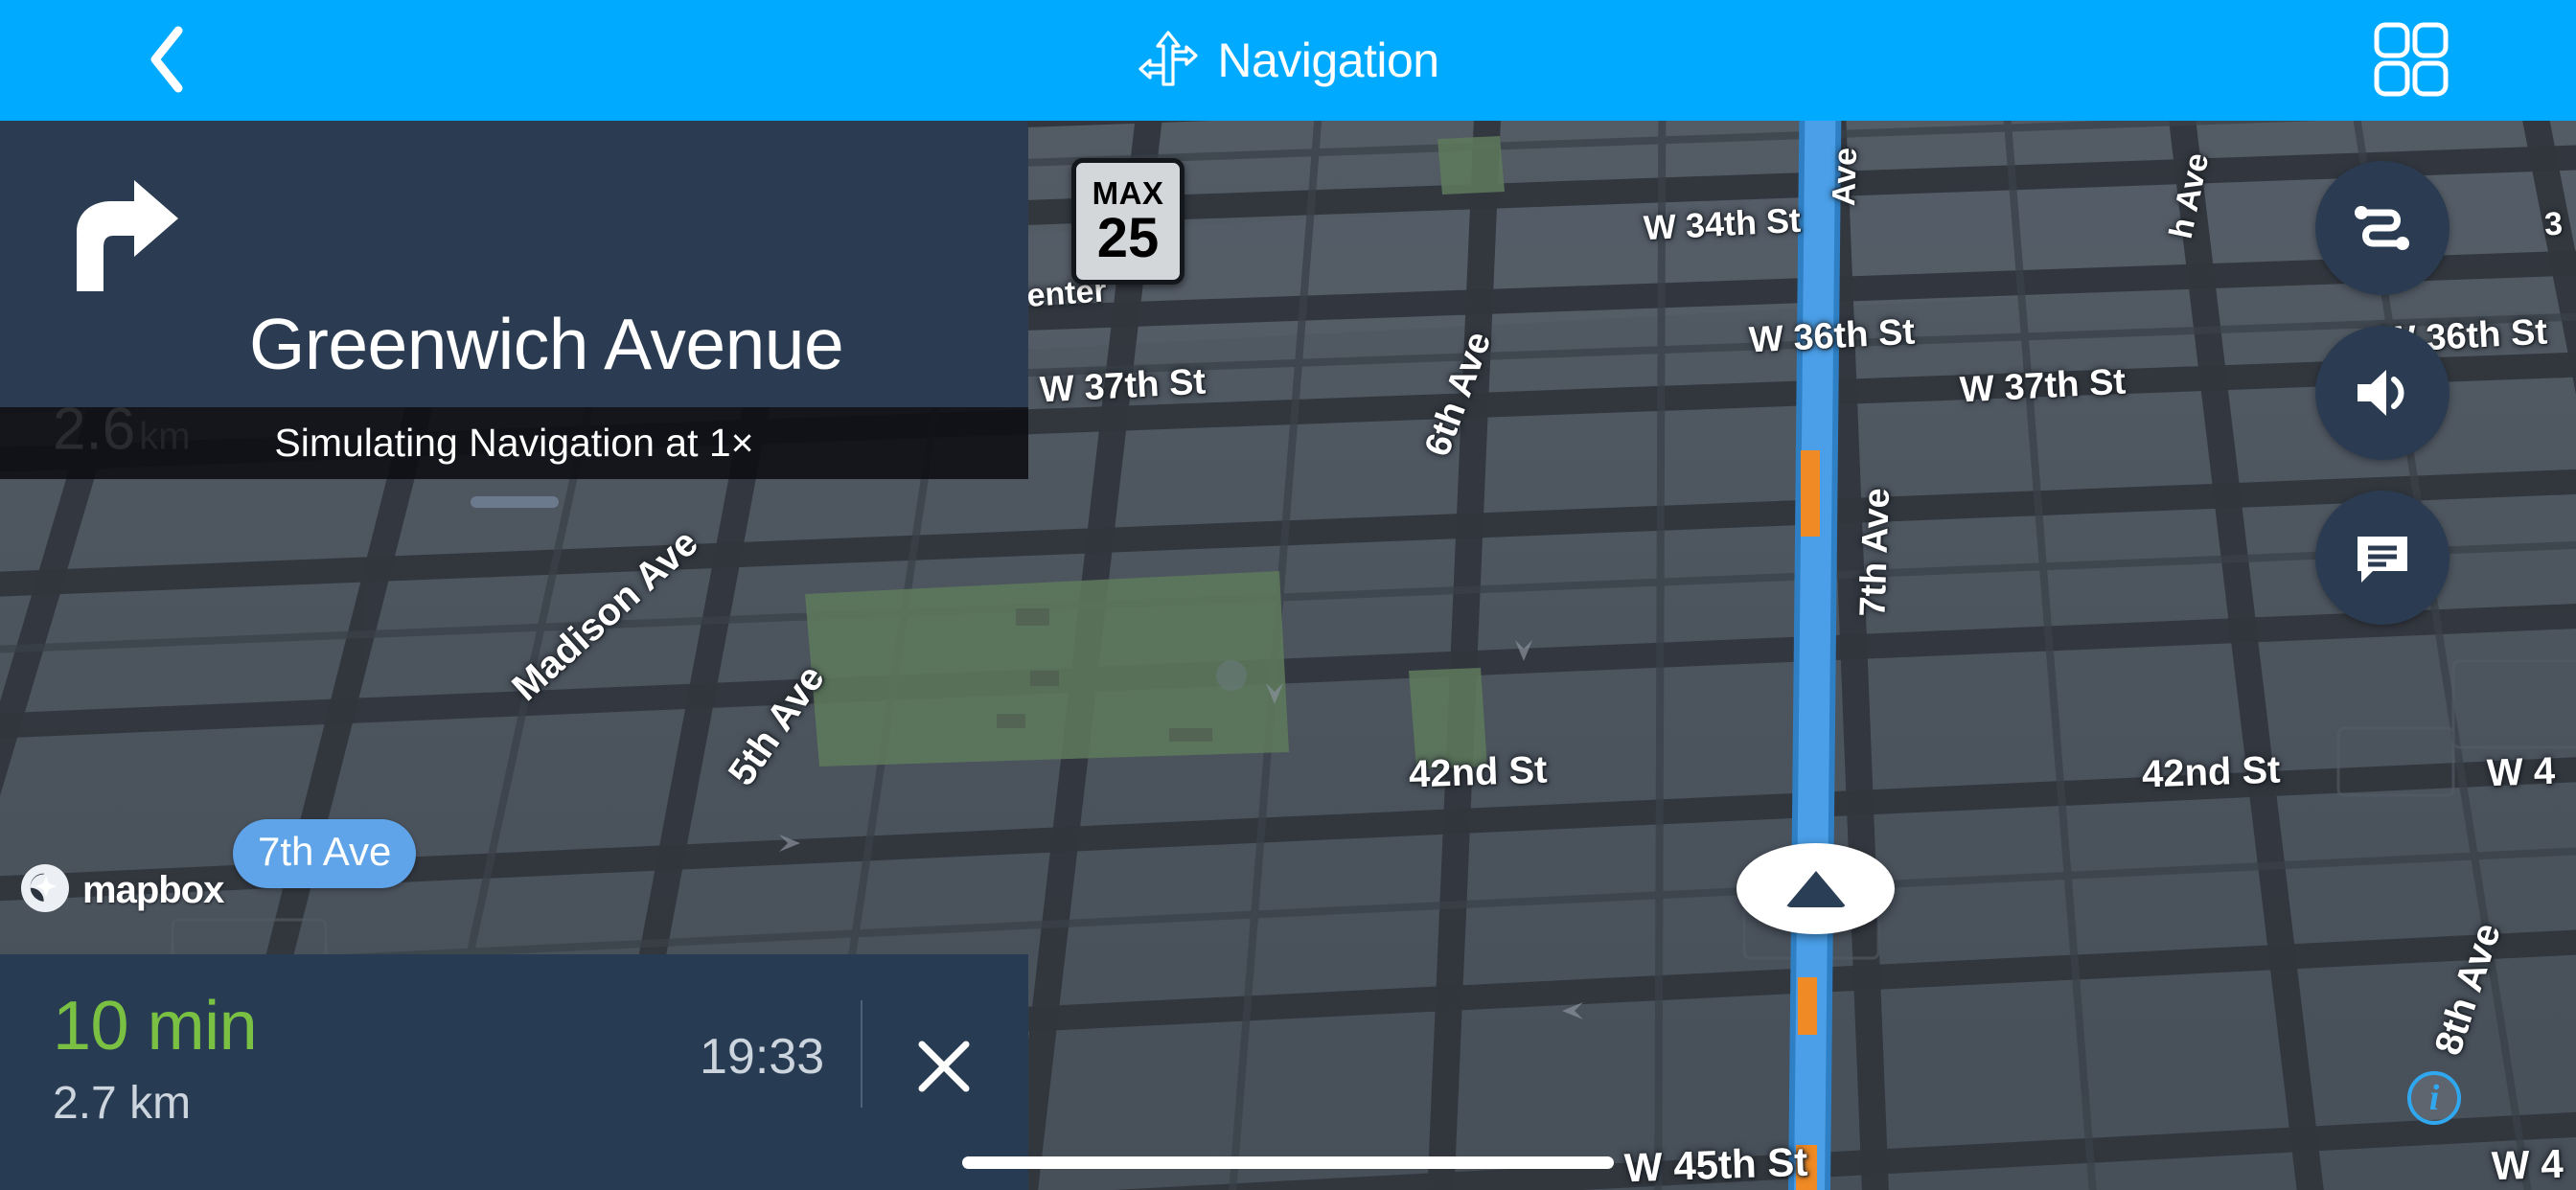 The image size is (2576, 1190). I want to click on top-bar-title: Navigation, so click(1288, 60).